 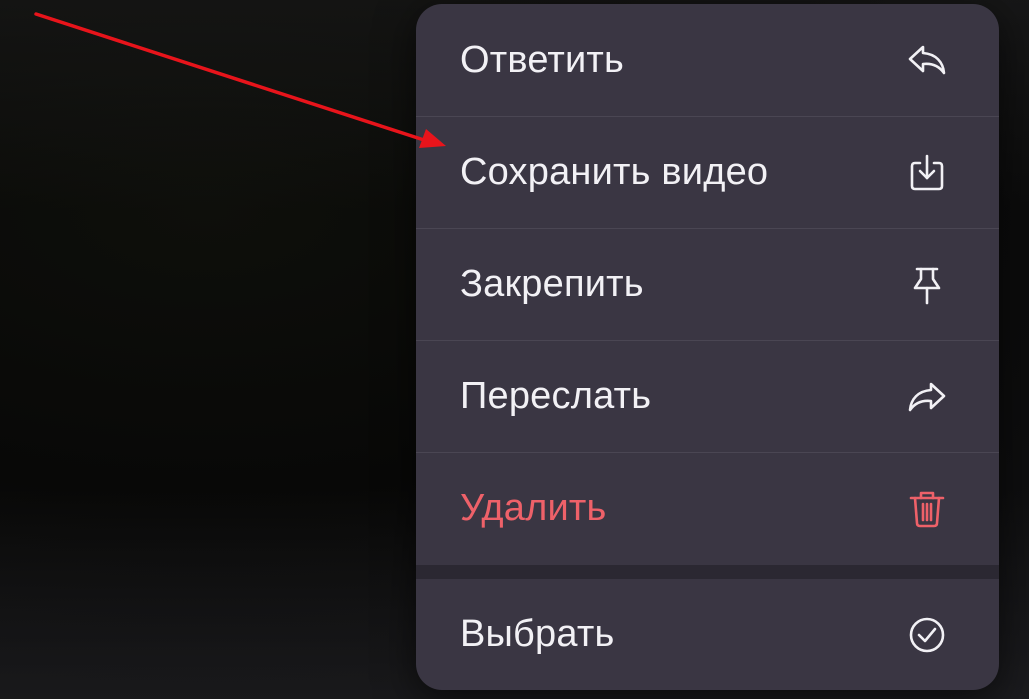 I want to click on menu-item-label: Удалить, so click(x=533, y=508).